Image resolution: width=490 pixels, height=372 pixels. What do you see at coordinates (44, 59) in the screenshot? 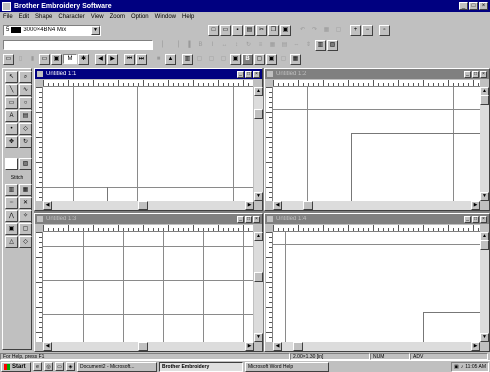
I see `mode-button-4: ▭` at bounding box center [44, 59].